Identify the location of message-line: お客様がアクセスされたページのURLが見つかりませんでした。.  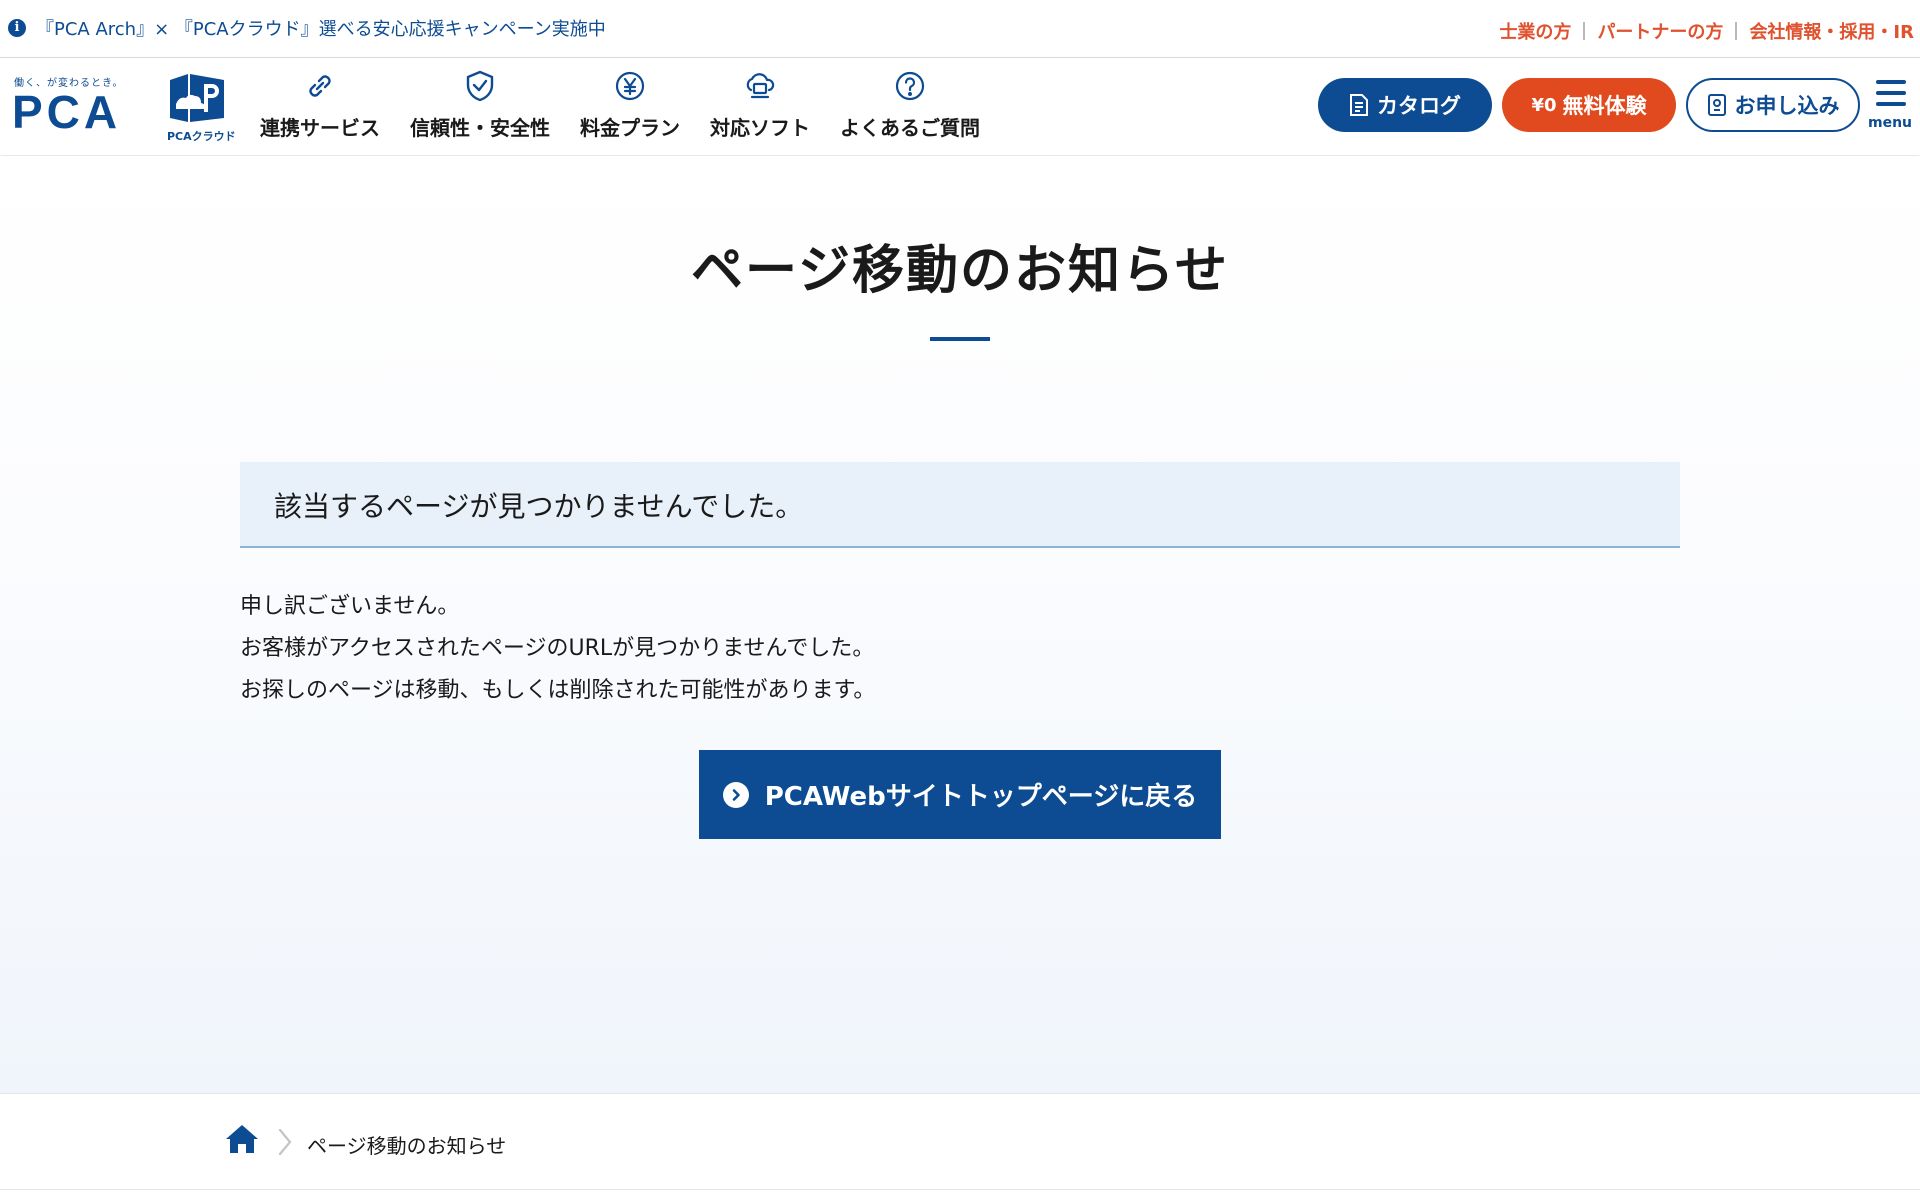
(557, 648).